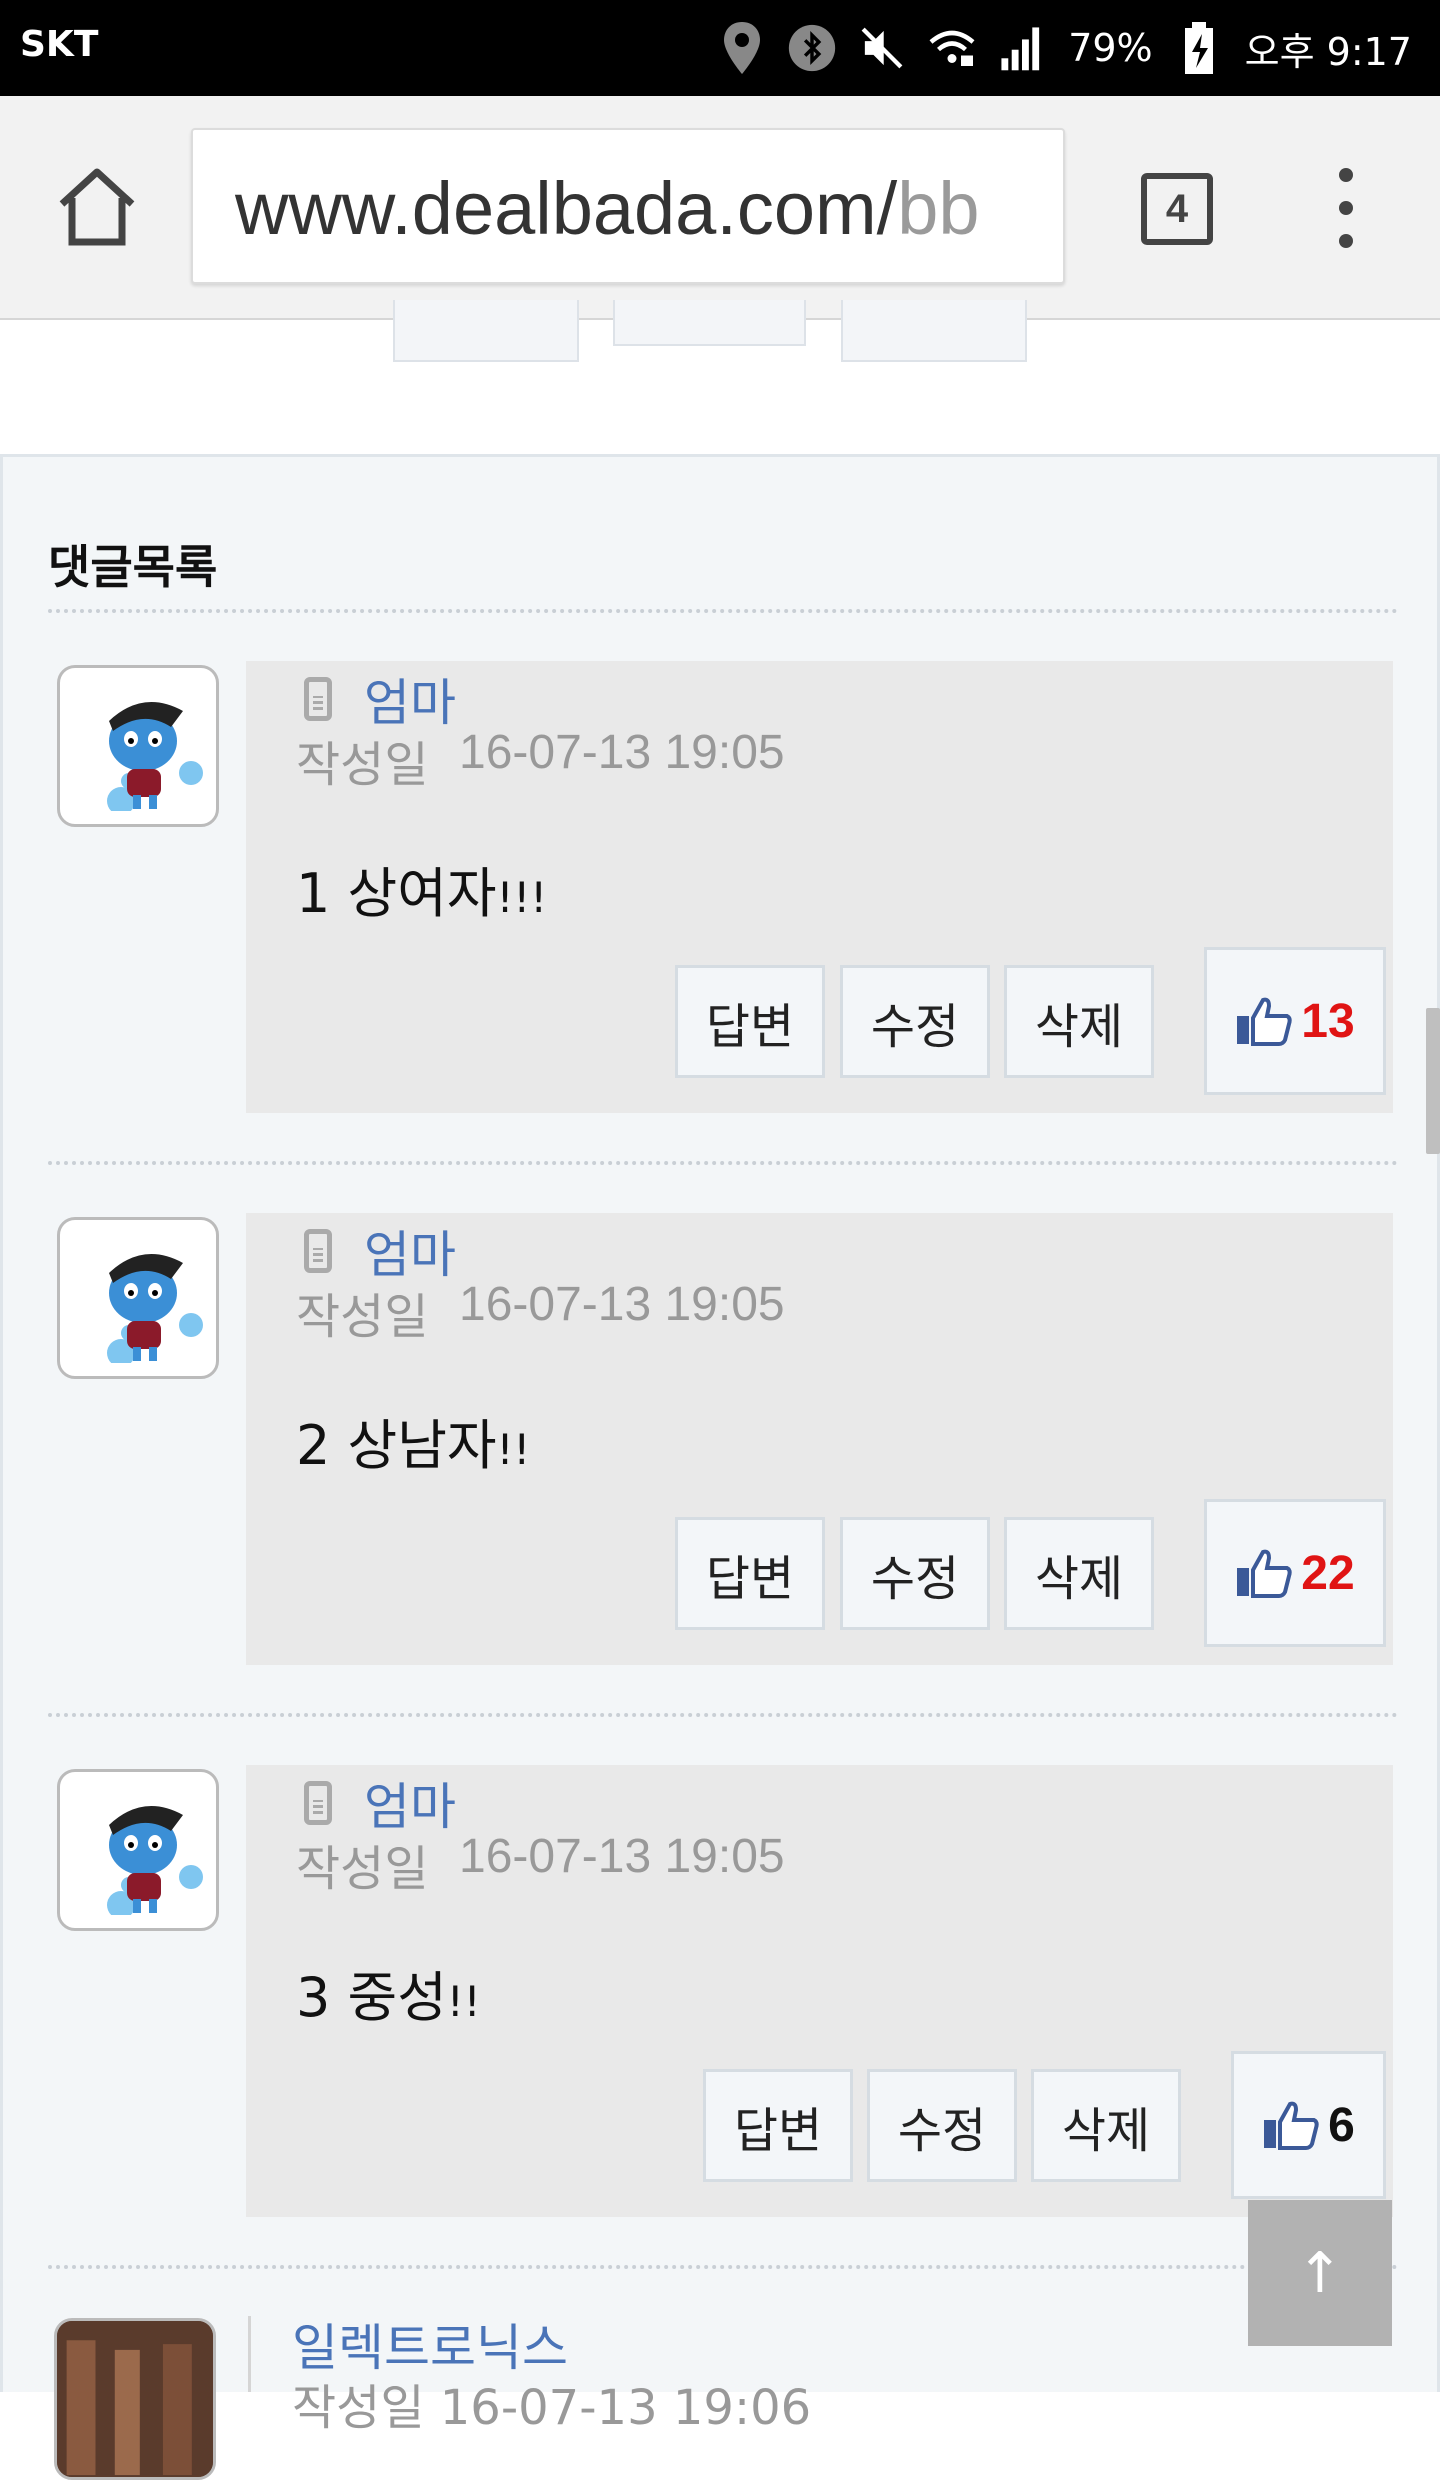  I want to click on like-count: 6, so click(1341, 2125).